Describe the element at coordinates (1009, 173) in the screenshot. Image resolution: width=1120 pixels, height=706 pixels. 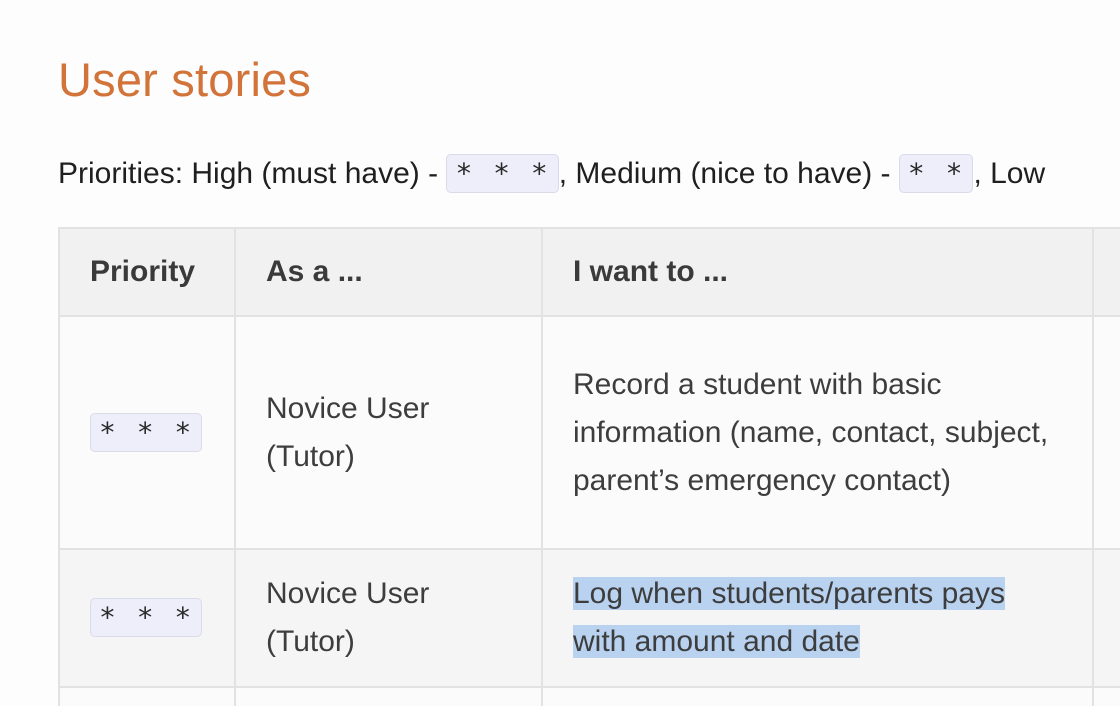
I see `priorities-suffix: , Low` at that location.